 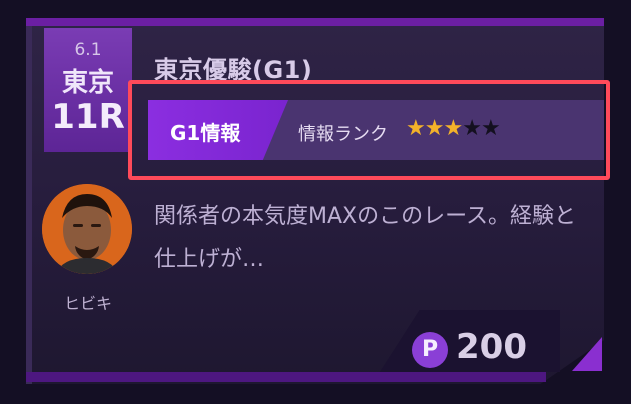 I want to click on avatar-face-icon, so click(x=87, y=229).